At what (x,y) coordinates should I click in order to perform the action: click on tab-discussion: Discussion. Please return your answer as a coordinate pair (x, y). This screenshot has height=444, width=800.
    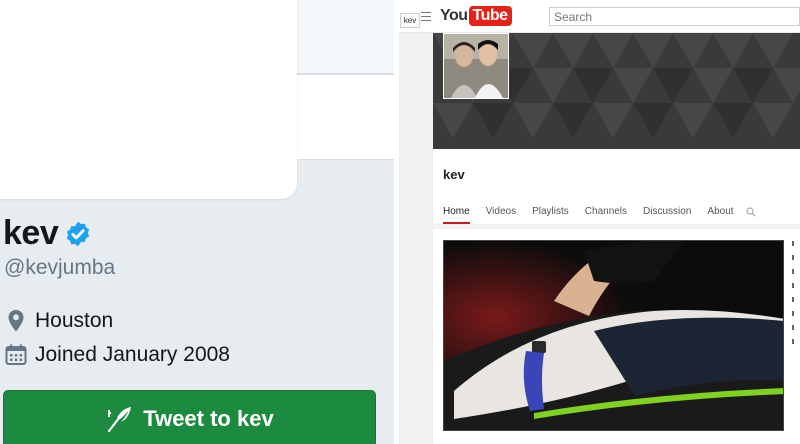
    Looking at the image, I should click on (667, 213).